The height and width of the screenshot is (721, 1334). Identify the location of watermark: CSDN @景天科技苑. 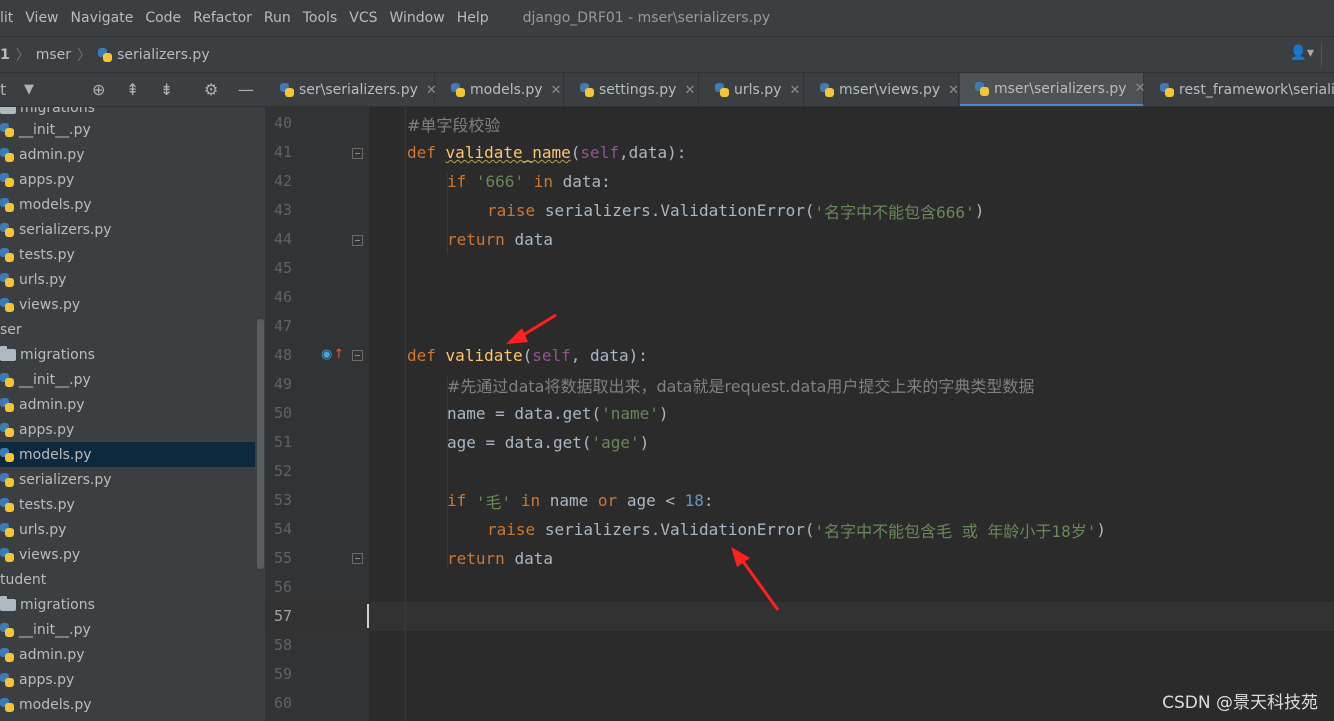
(1240, 703).